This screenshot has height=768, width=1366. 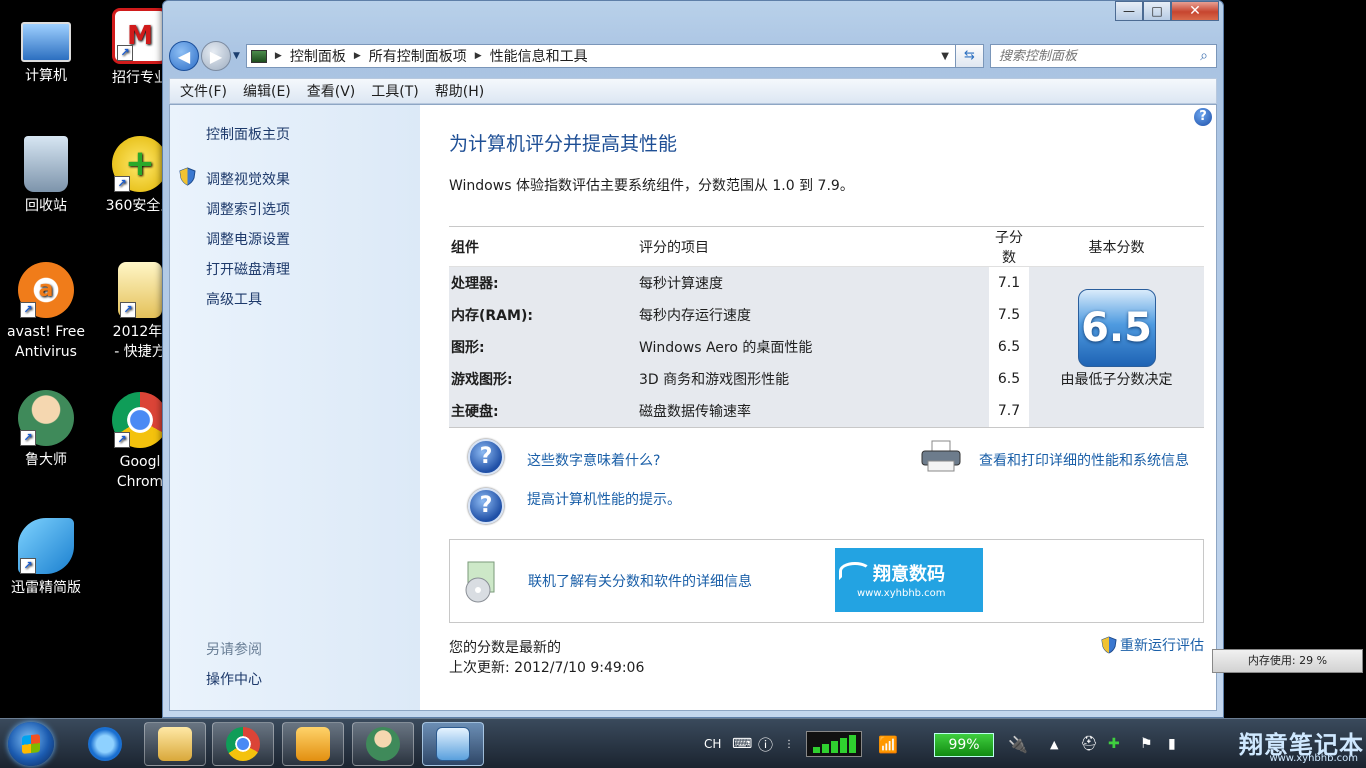 What do you see at coordinates (1084, 460) in the screenshot?
I see `print-details-link: 查看和打印详细的性能和系统信息` at bounding box center [1084, 460].